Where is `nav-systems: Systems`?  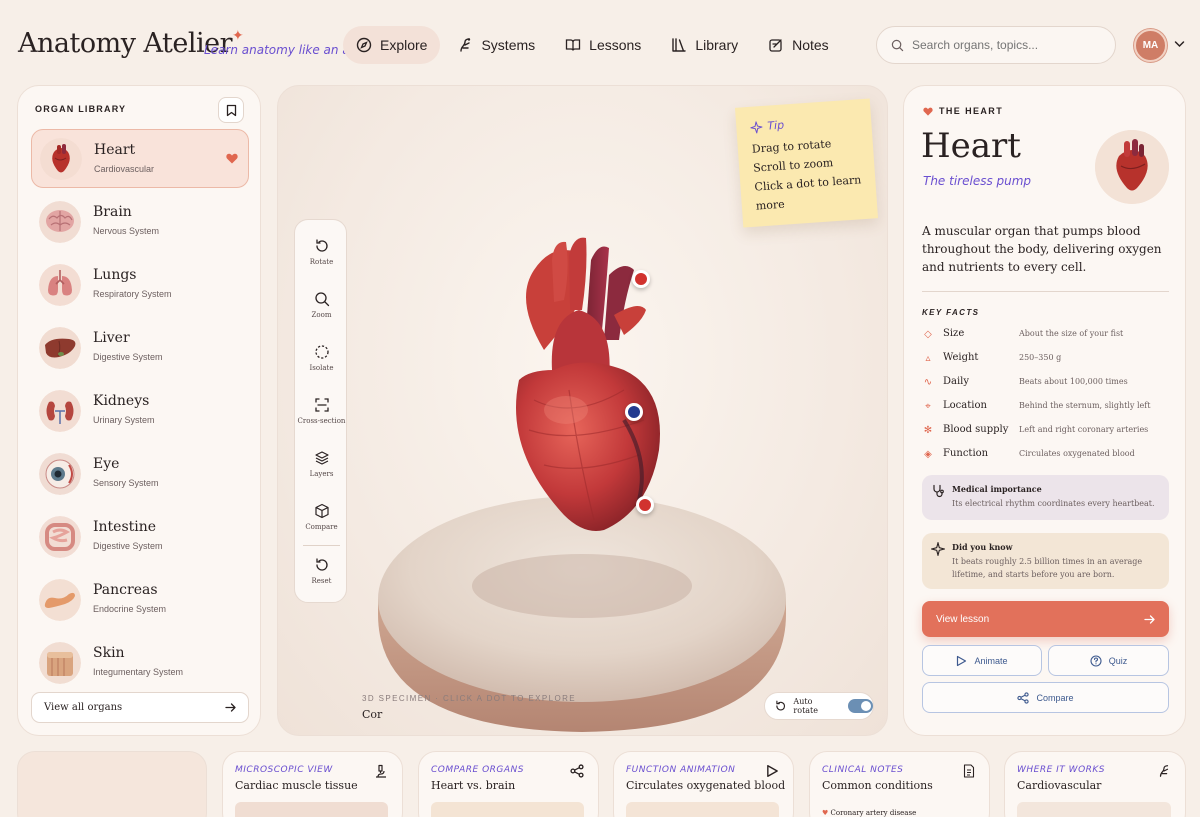 nav-systems: Systems is located at coordinates (496, 45).